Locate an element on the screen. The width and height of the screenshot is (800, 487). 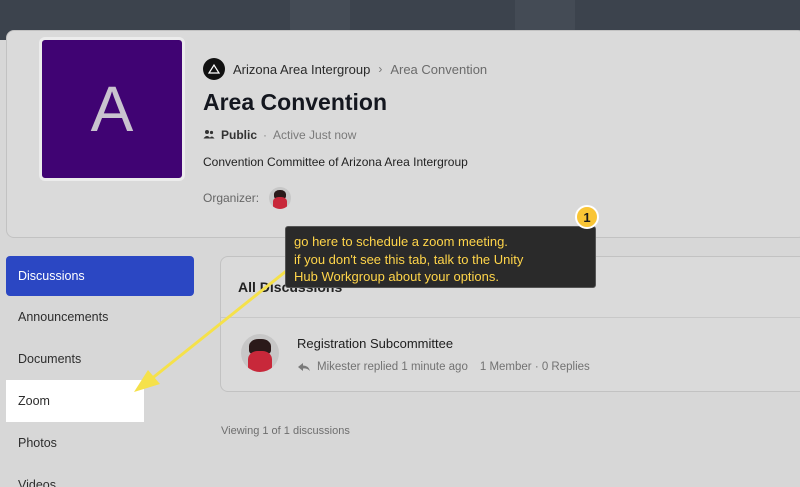
page-title: Area Convention is located at coordinates (295, 102).